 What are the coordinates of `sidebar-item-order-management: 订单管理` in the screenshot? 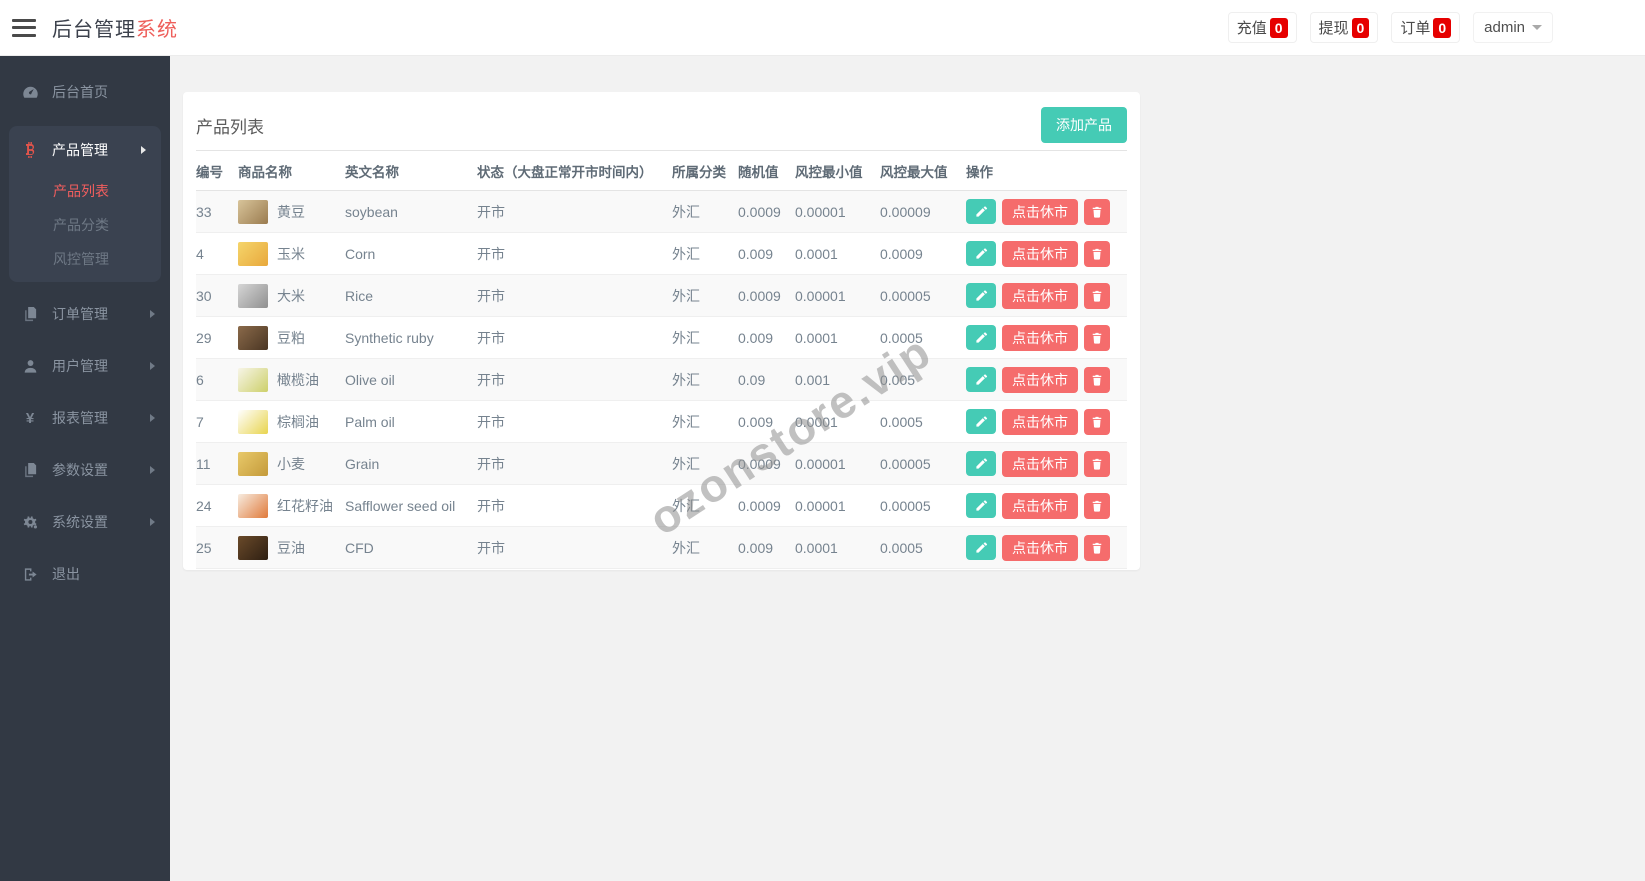 It's located at (85, 314).